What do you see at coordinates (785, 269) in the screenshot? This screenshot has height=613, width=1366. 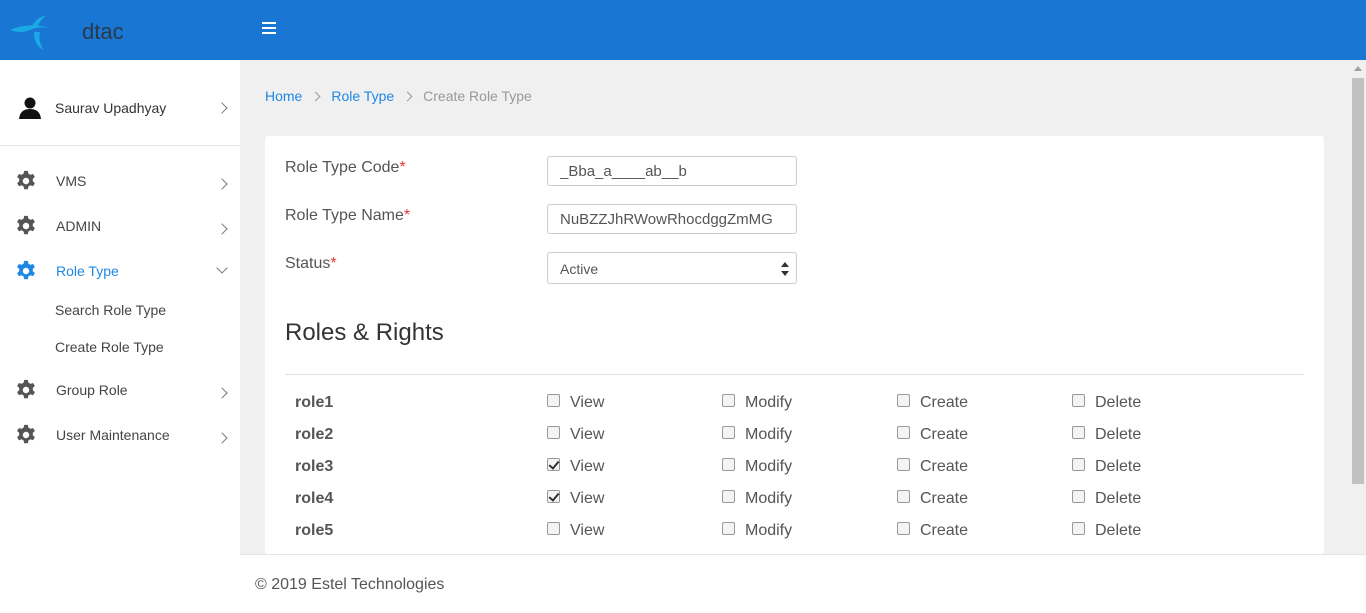 I see `select-arrows-icon` at bounding box center [785, 269].